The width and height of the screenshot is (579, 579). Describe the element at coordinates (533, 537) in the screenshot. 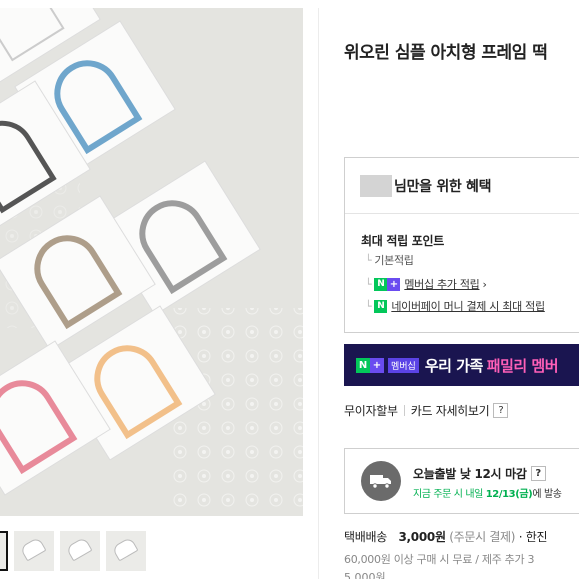

I see `delivery-carrier: · 한진` at that location.